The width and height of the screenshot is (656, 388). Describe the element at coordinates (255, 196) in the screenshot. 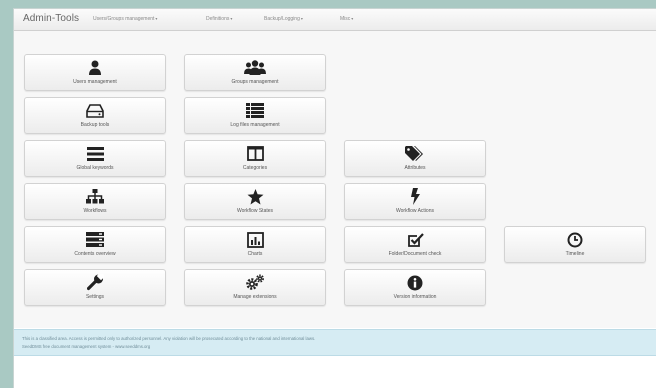

I see `star-icon` at that location.